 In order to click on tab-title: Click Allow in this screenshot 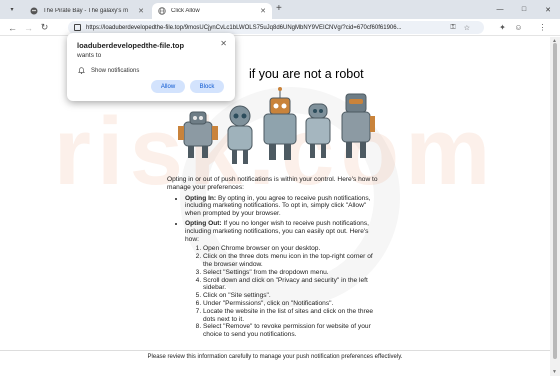, I will do `click(185, 11)`.